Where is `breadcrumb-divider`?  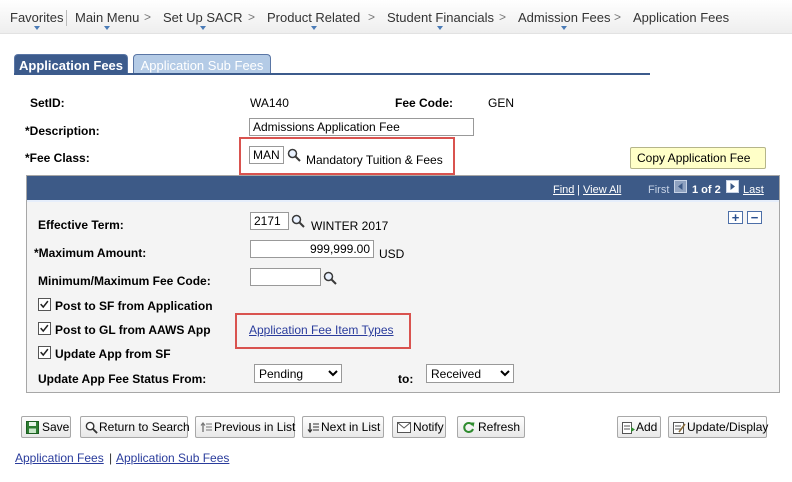 breadcrumb-divider is located at coordinates (66, 18).